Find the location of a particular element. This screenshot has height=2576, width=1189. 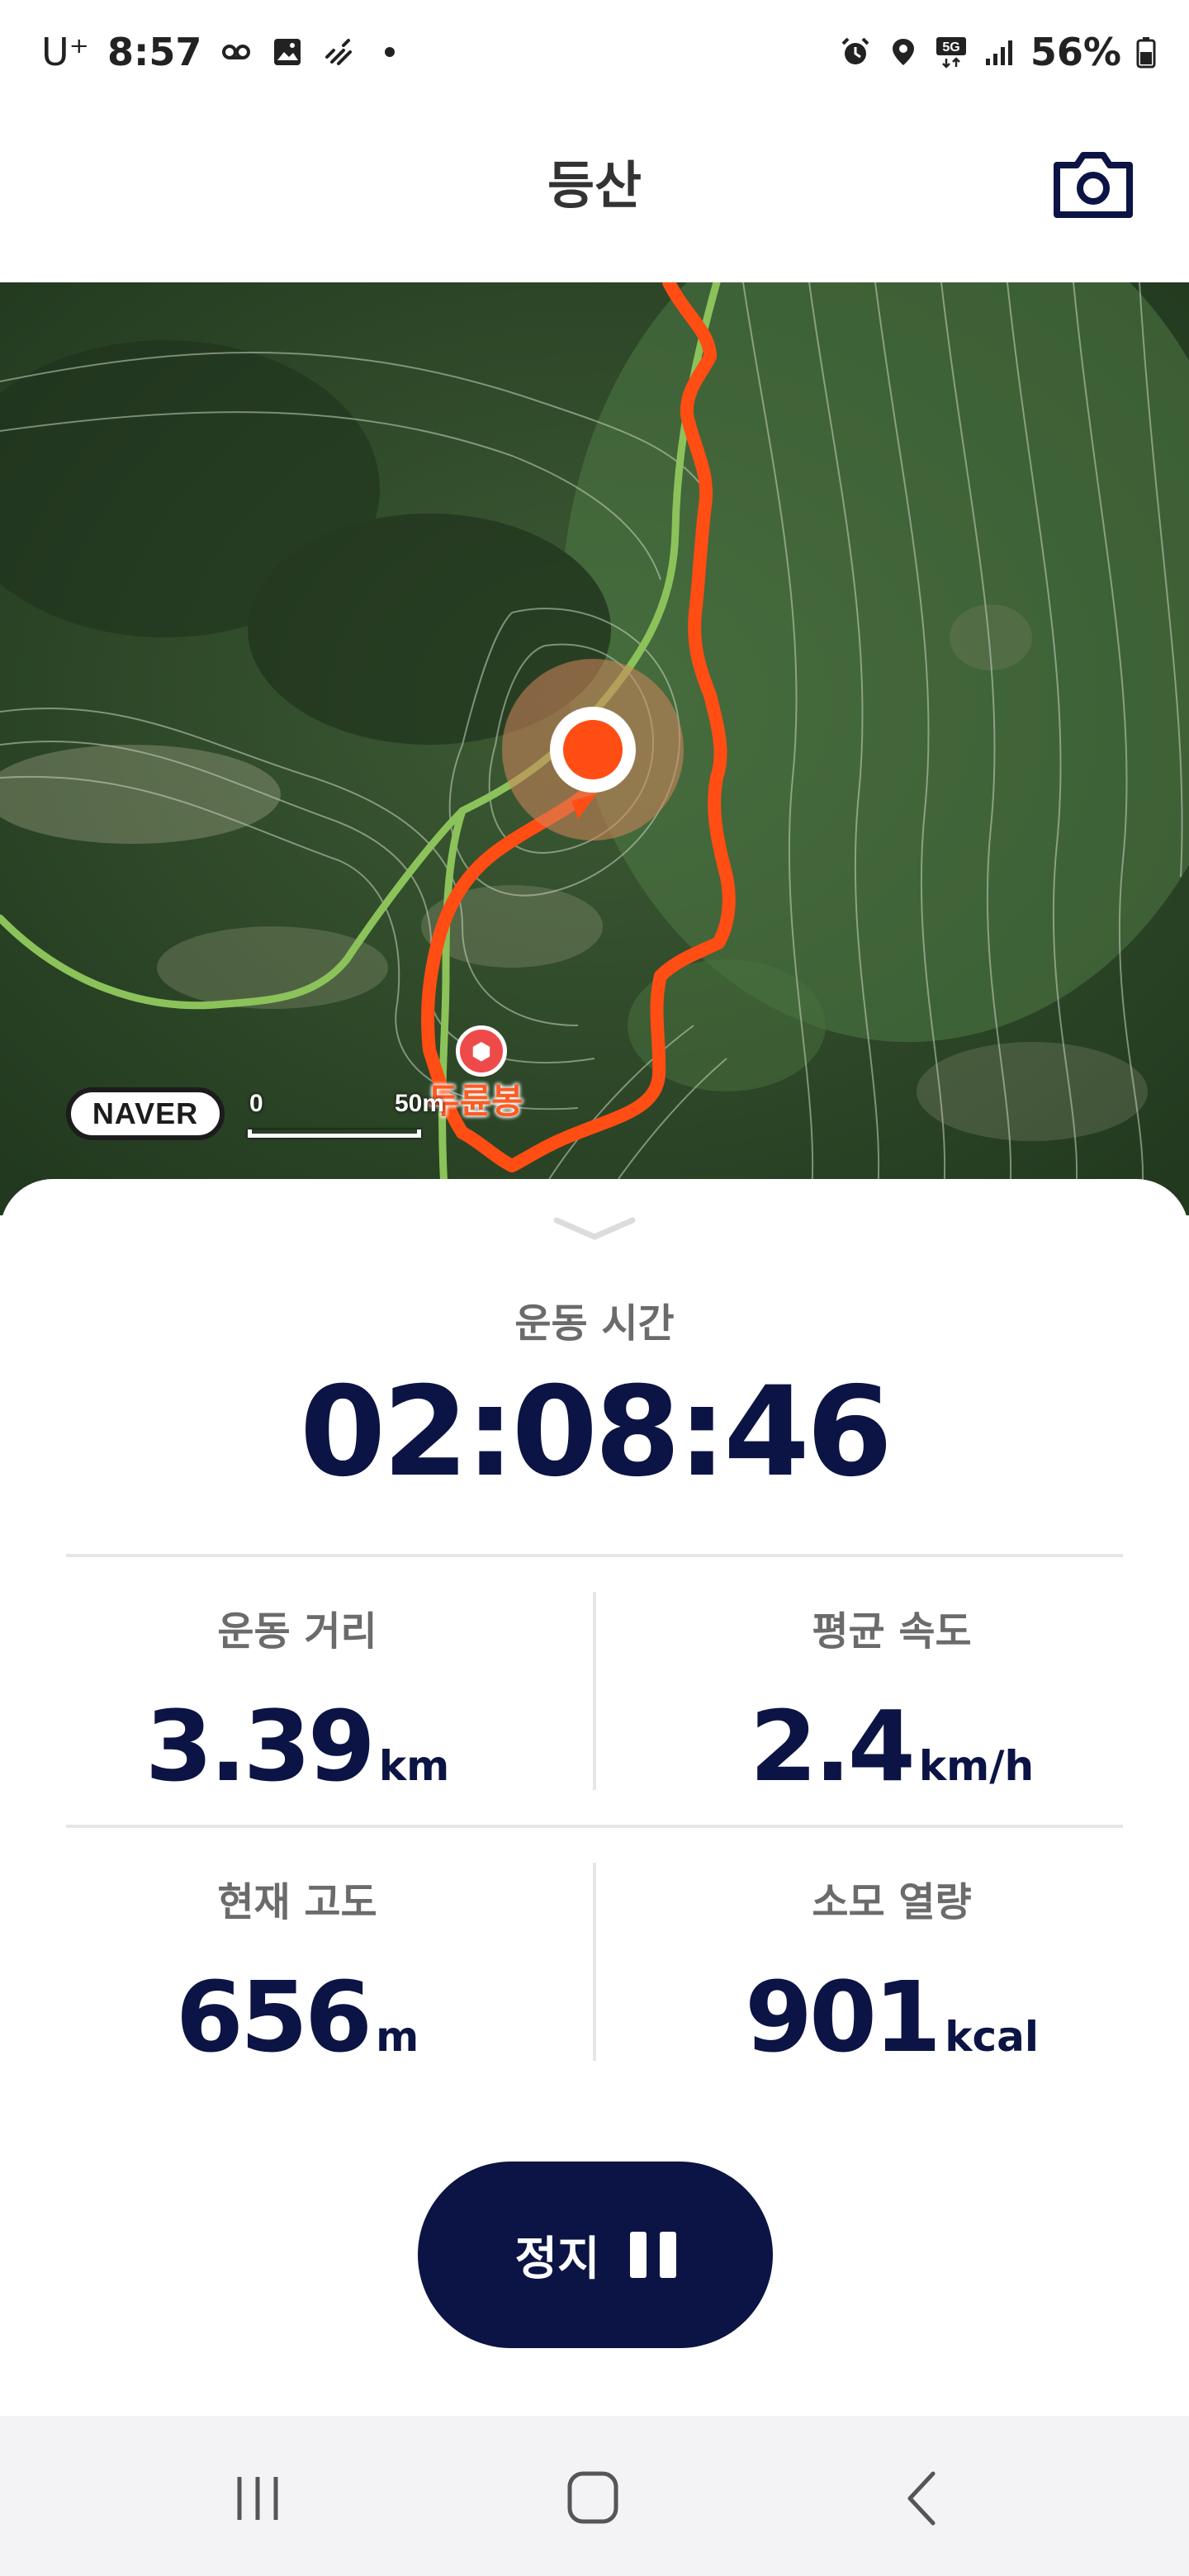

status-time: 8:57 is located at coordinates (154, 52).